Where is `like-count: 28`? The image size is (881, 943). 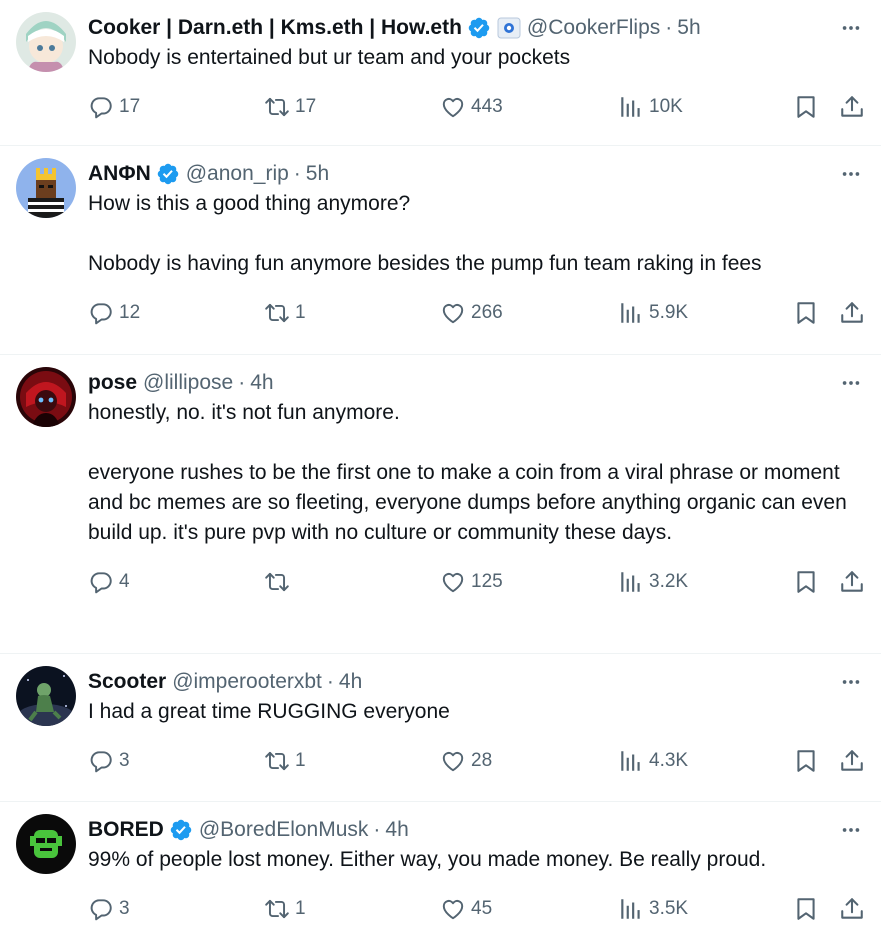
like-count: 28 is located at coordinates (482, 760).